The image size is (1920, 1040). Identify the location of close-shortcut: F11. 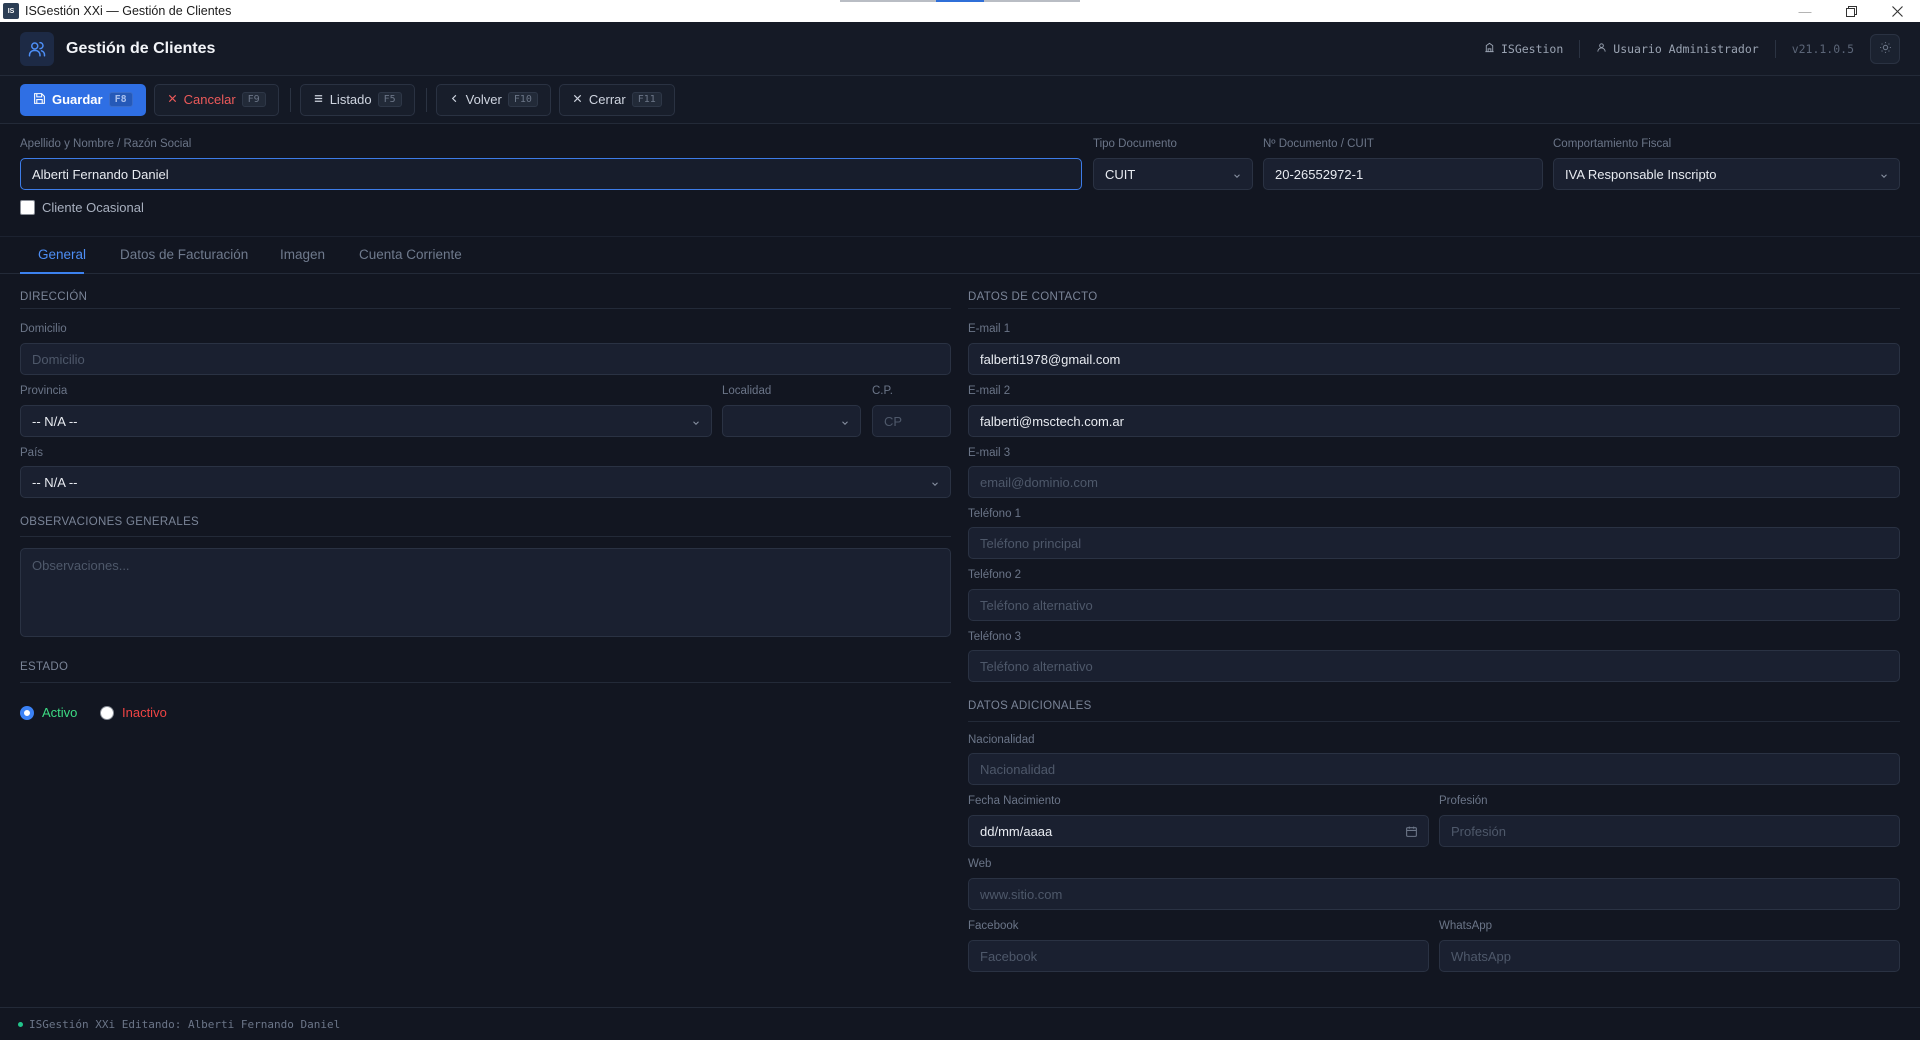
(646, 99).